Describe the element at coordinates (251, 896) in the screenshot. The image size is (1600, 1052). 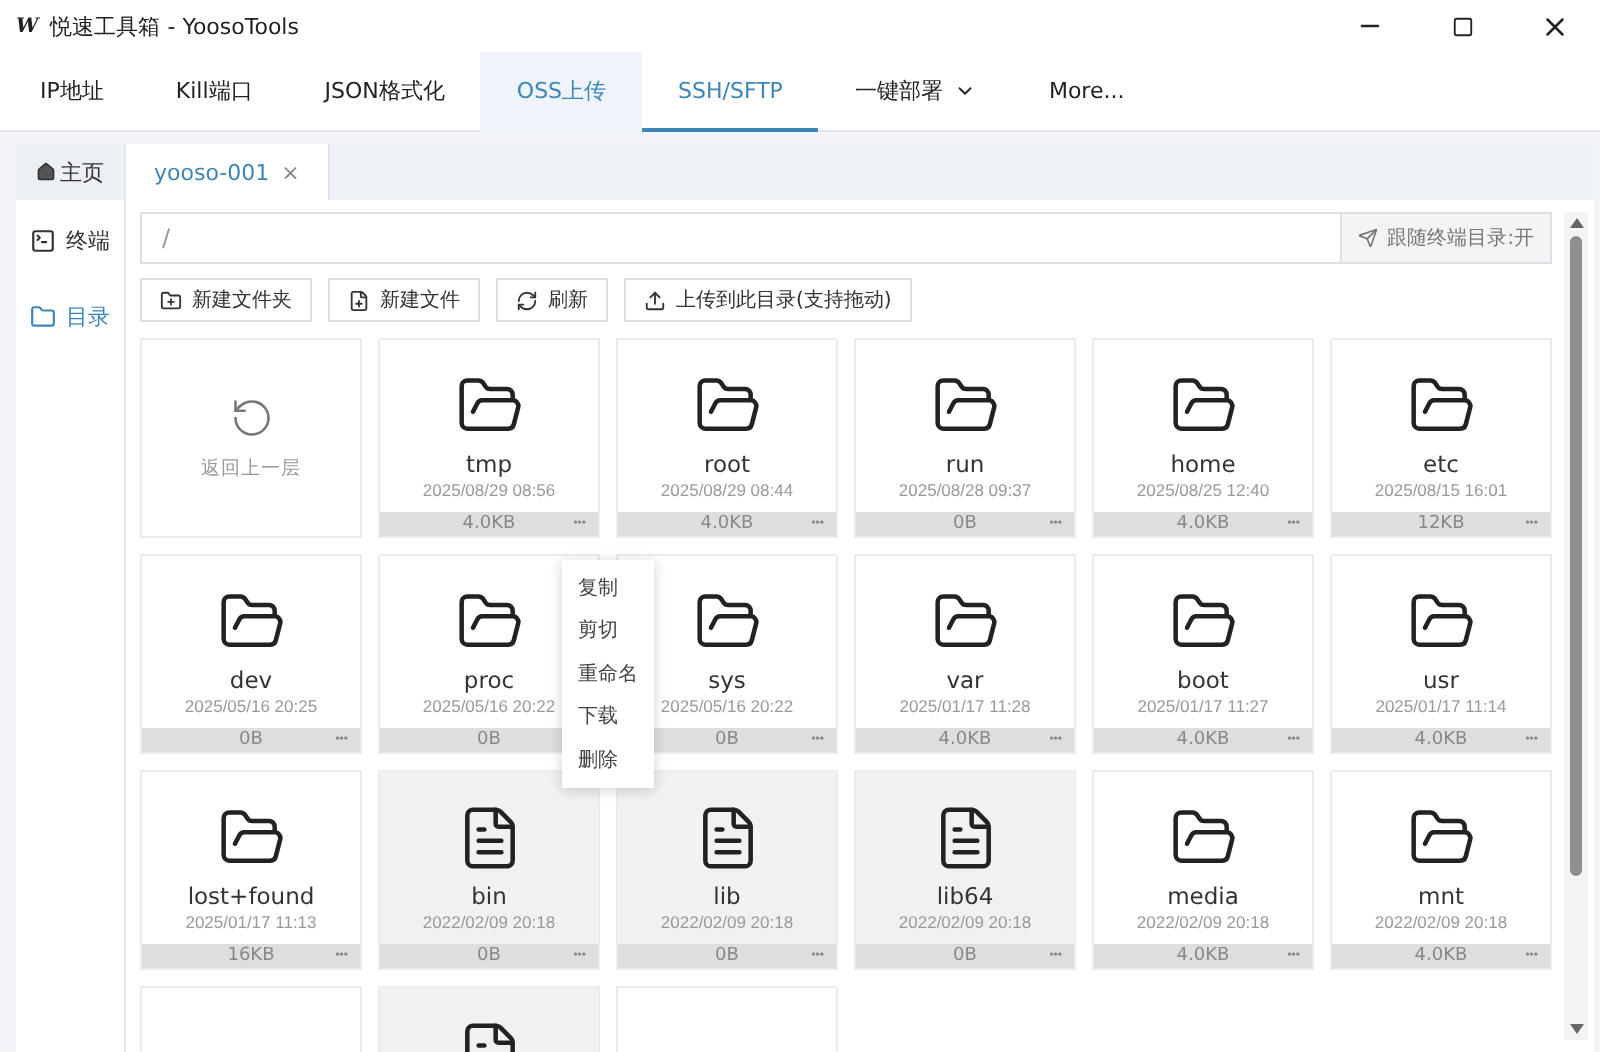
I see `file-name: lost+found` at that location.